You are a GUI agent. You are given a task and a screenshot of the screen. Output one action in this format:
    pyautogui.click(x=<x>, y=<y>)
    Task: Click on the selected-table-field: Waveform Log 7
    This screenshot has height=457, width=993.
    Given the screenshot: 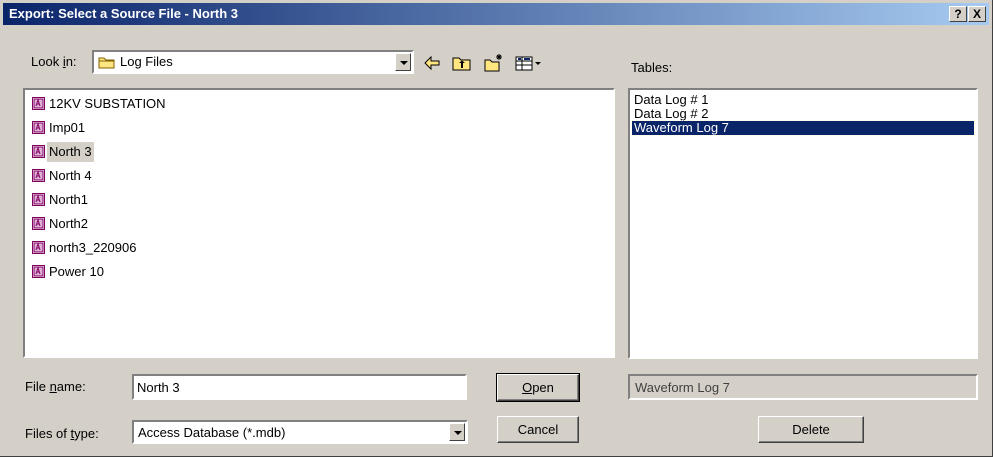 What is the action you would take?
    pyautogui.click(x=803, y=387)
    